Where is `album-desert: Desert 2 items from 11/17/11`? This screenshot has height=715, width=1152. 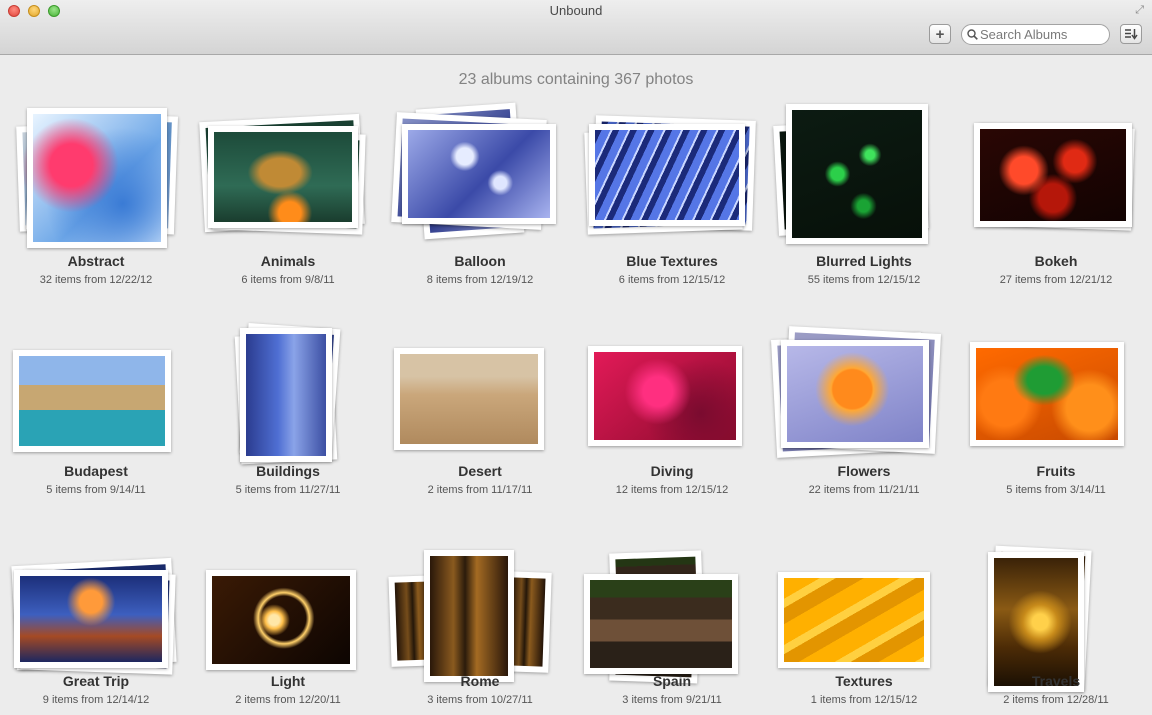
album-desert: Desert 2 items from 11/17/11 is located at coordinates (480, 408).